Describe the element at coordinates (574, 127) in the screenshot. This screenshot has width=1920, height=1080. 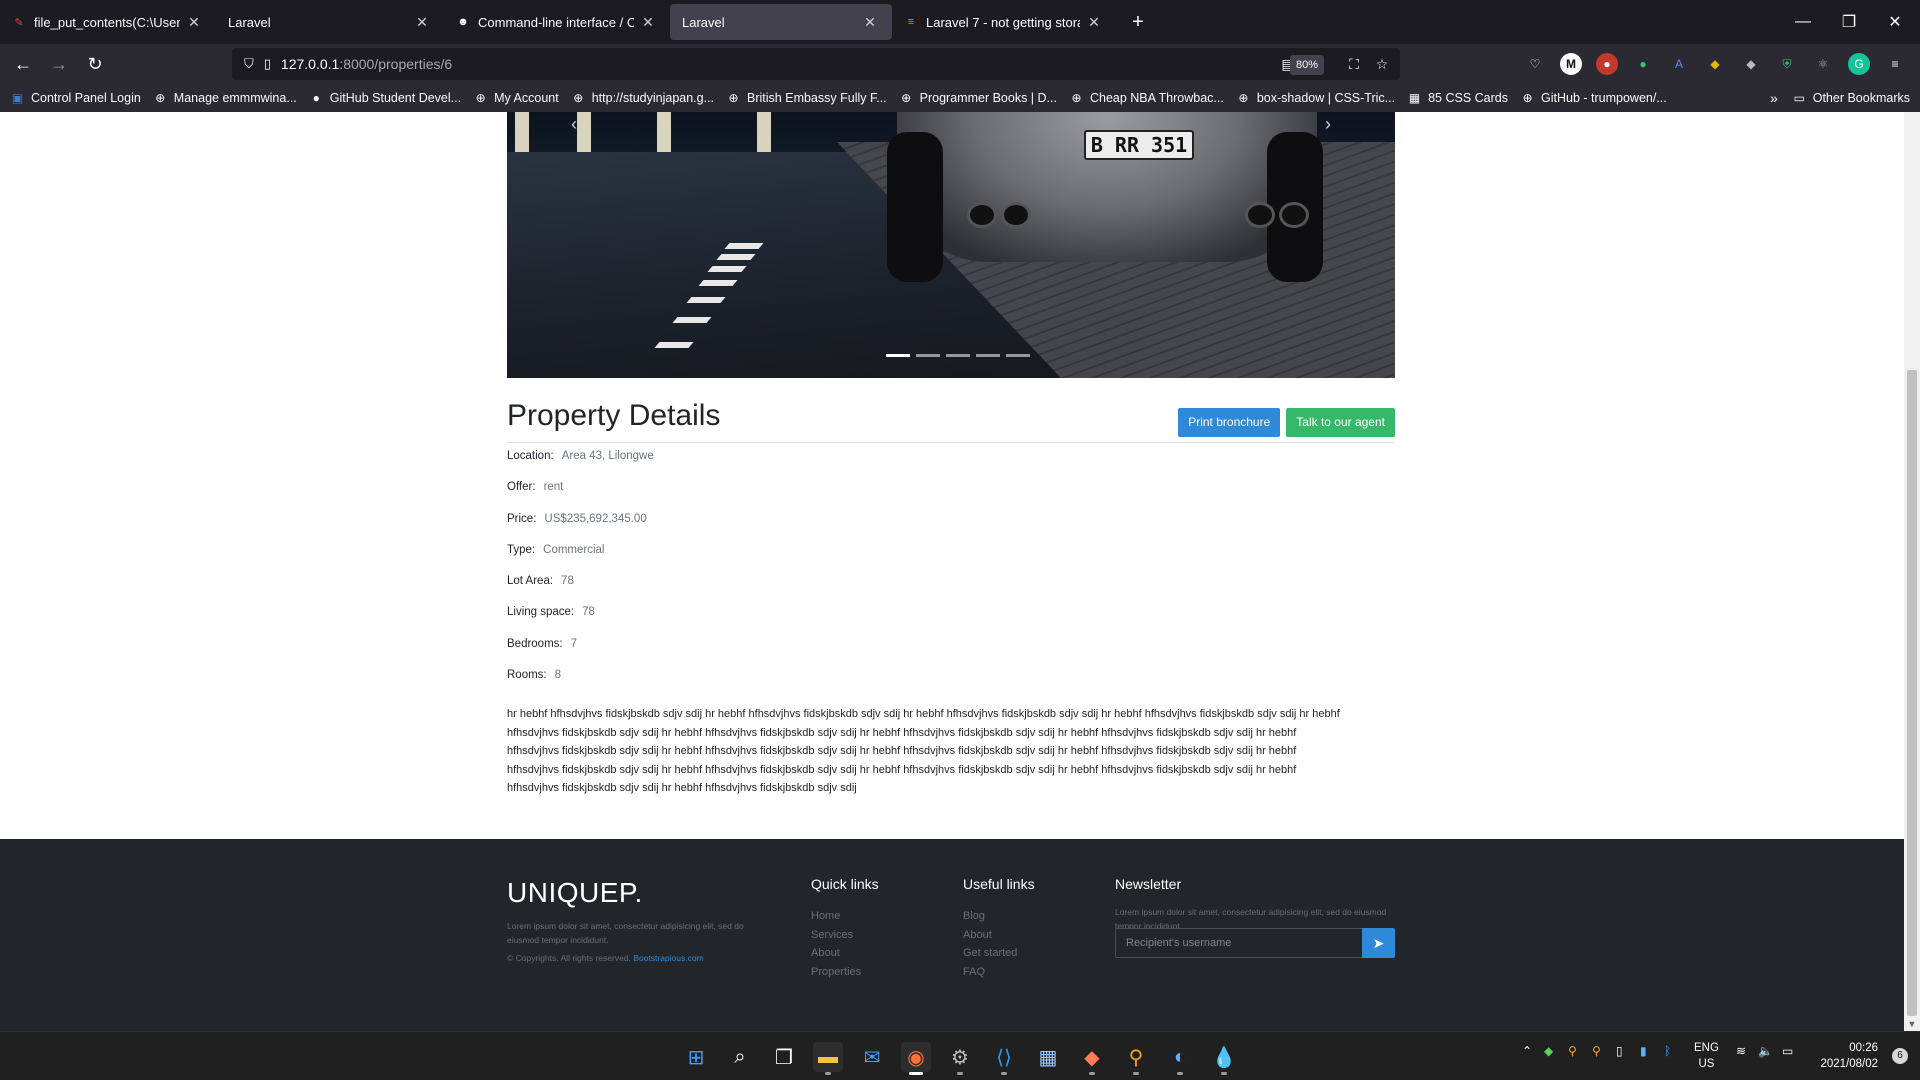
I see `carousel-prev-icon: ‹` at that location.